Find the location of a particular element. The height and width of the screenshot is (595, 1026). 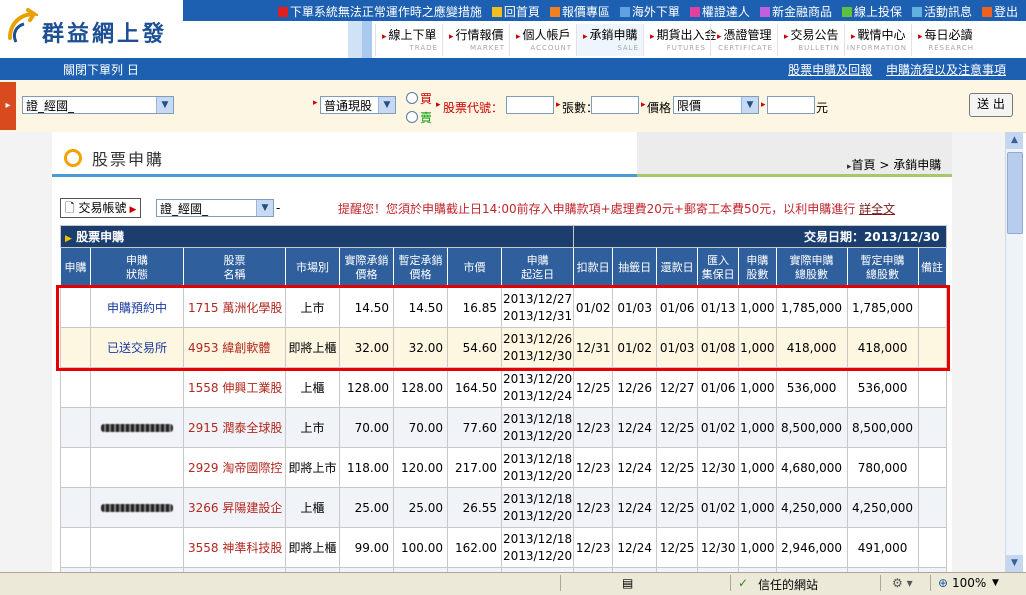

order-type-select: 普通現股 ▼ is located at coordinates (358, 105).